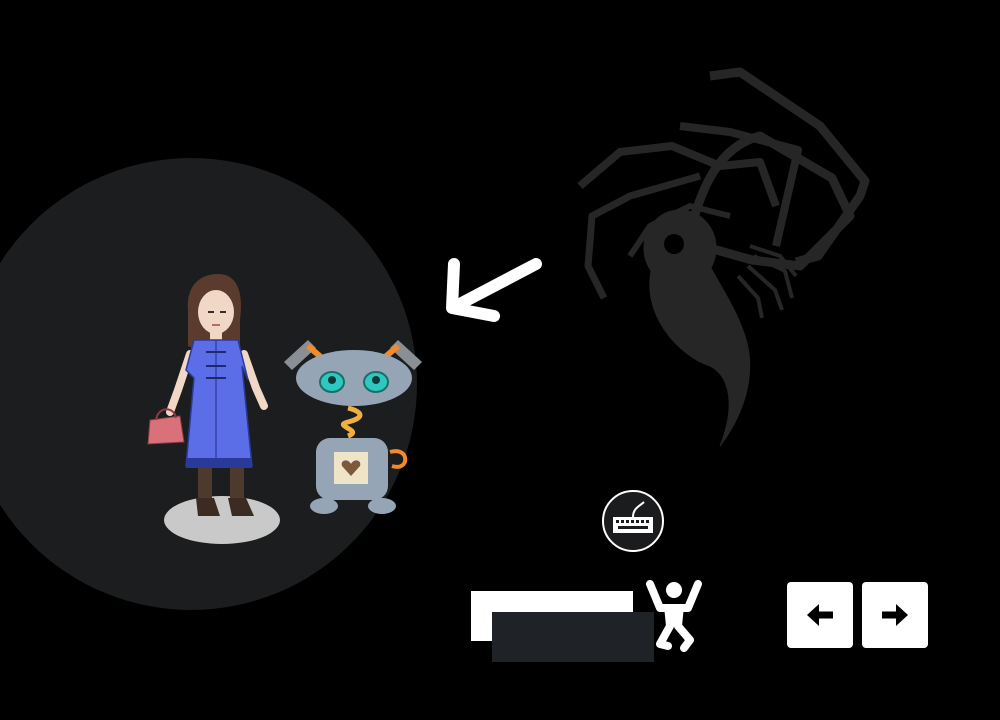 Image resolution: width=1000 pixels, height=720 pixels. I want to click on arrow-left-icon, so click(820, 615).